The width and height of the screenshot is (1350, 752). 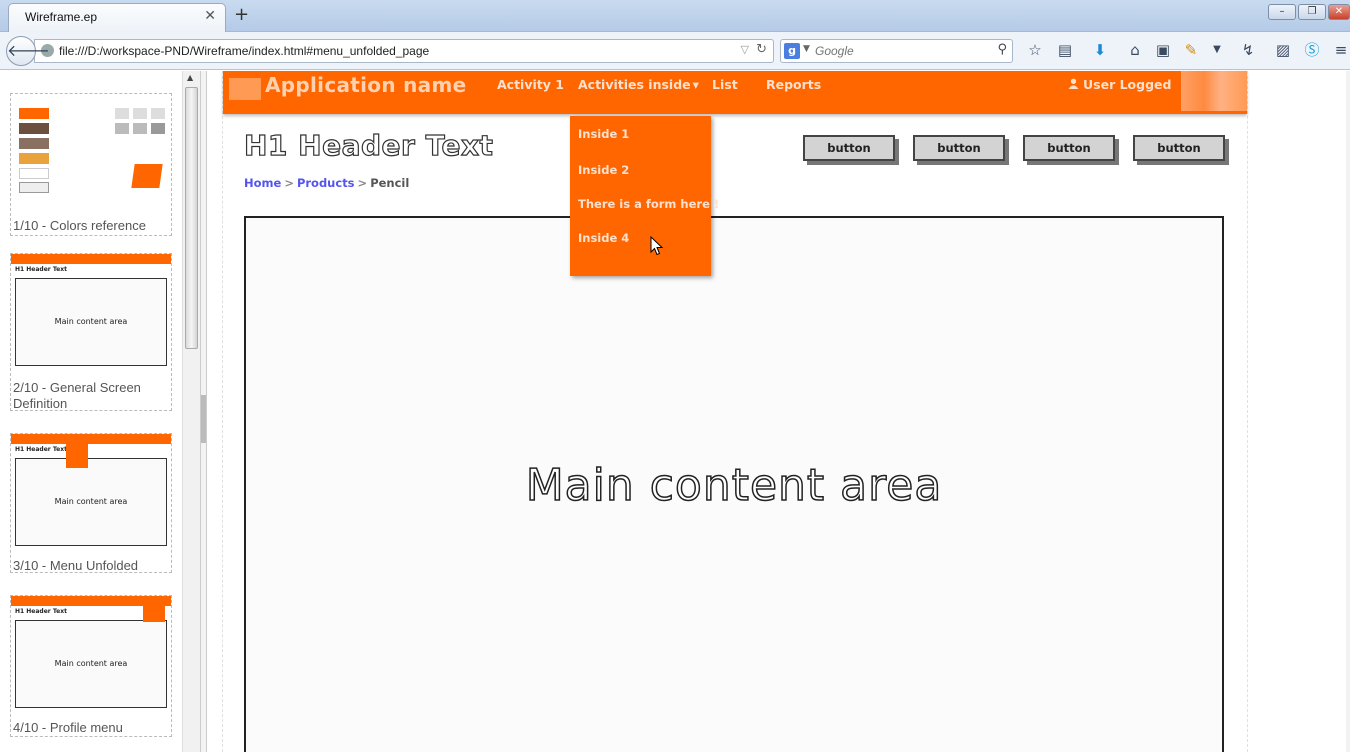 I want to click on search-bar: g ▼ ⚲, so click(x=896, y=51).